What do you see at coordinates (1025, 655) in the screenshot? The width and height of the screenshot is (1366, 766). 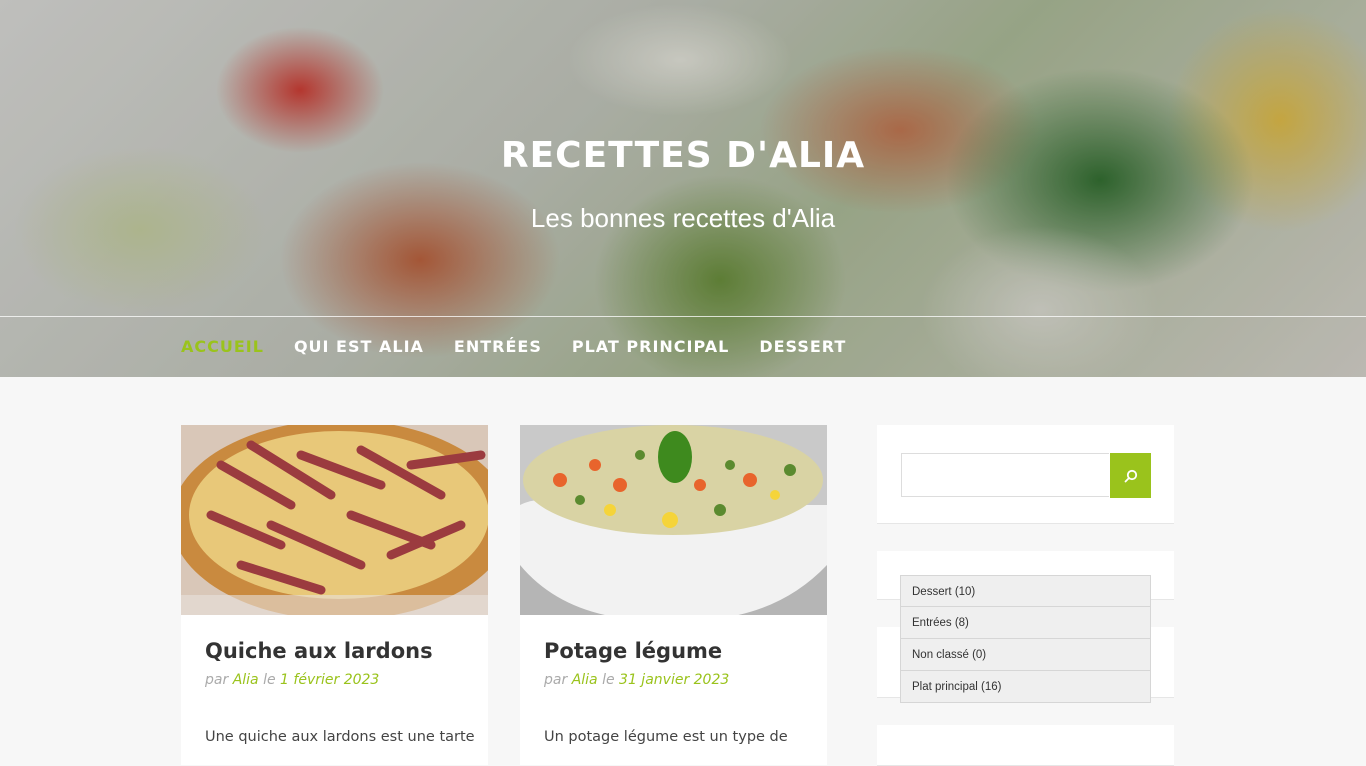 I see `category-option-non-classe: Non classé (0)` at bounding box center [1025, 655].